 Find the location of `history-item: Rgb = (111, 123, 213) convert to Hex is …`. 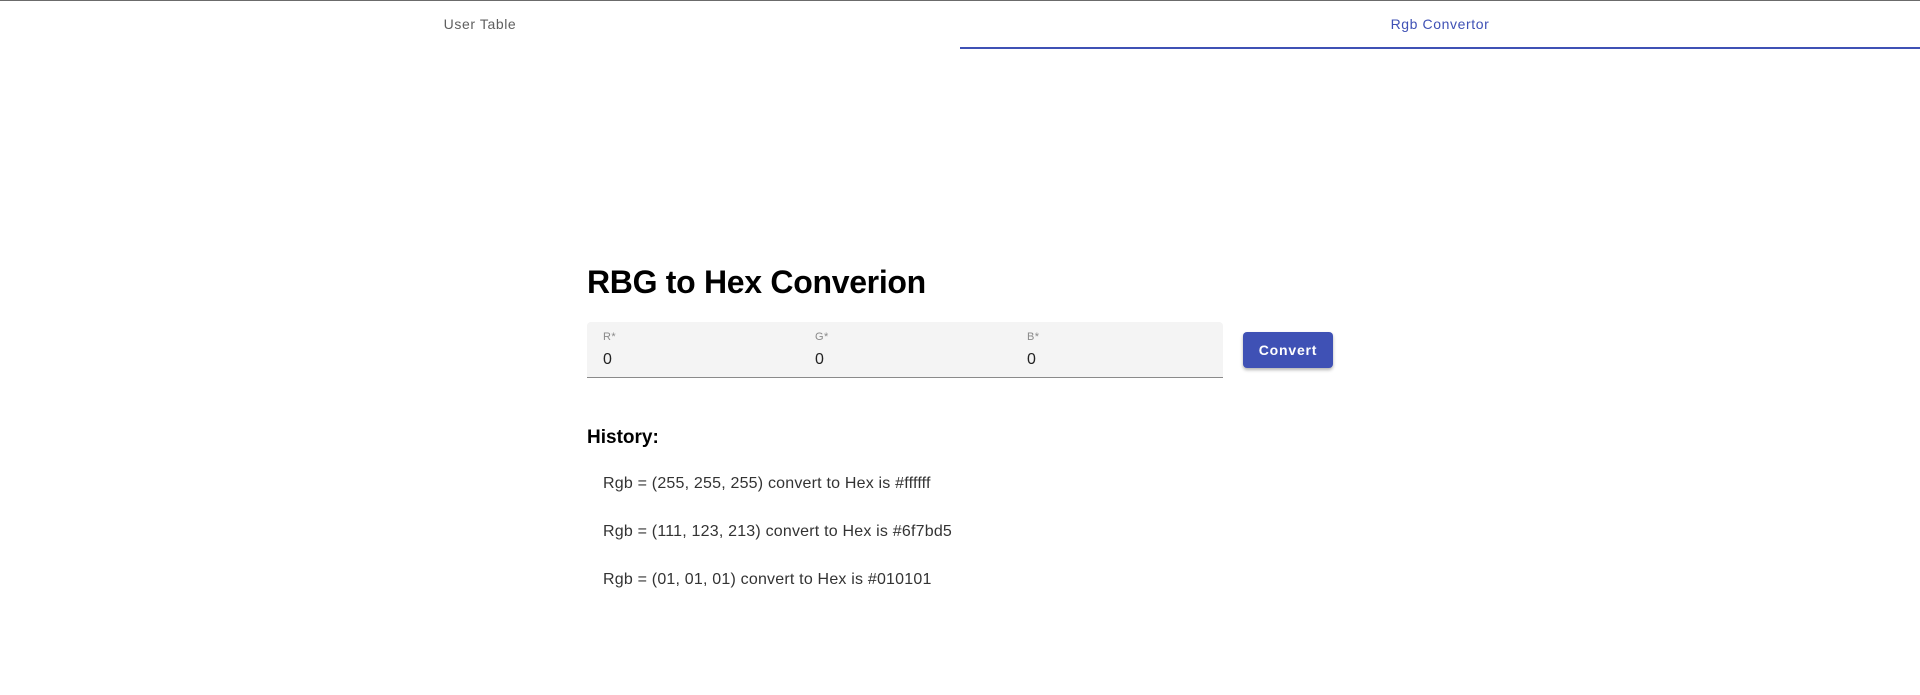

history-item: Rgb = (111, 123, 213) convert to Hex is … is located at coordinates (778, 531).